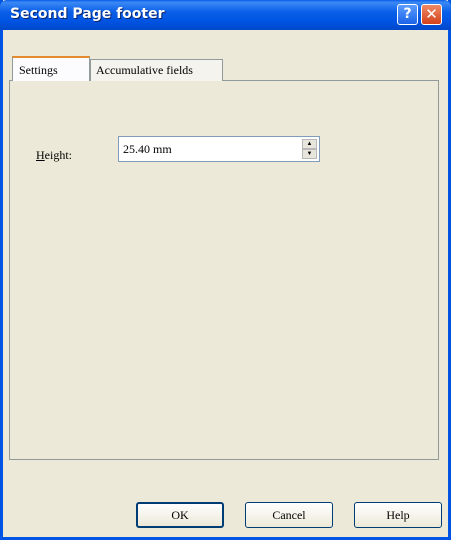  Describe the element at coordinates (398, 515) in the screenshot. I see `help-button: Help` at that location.